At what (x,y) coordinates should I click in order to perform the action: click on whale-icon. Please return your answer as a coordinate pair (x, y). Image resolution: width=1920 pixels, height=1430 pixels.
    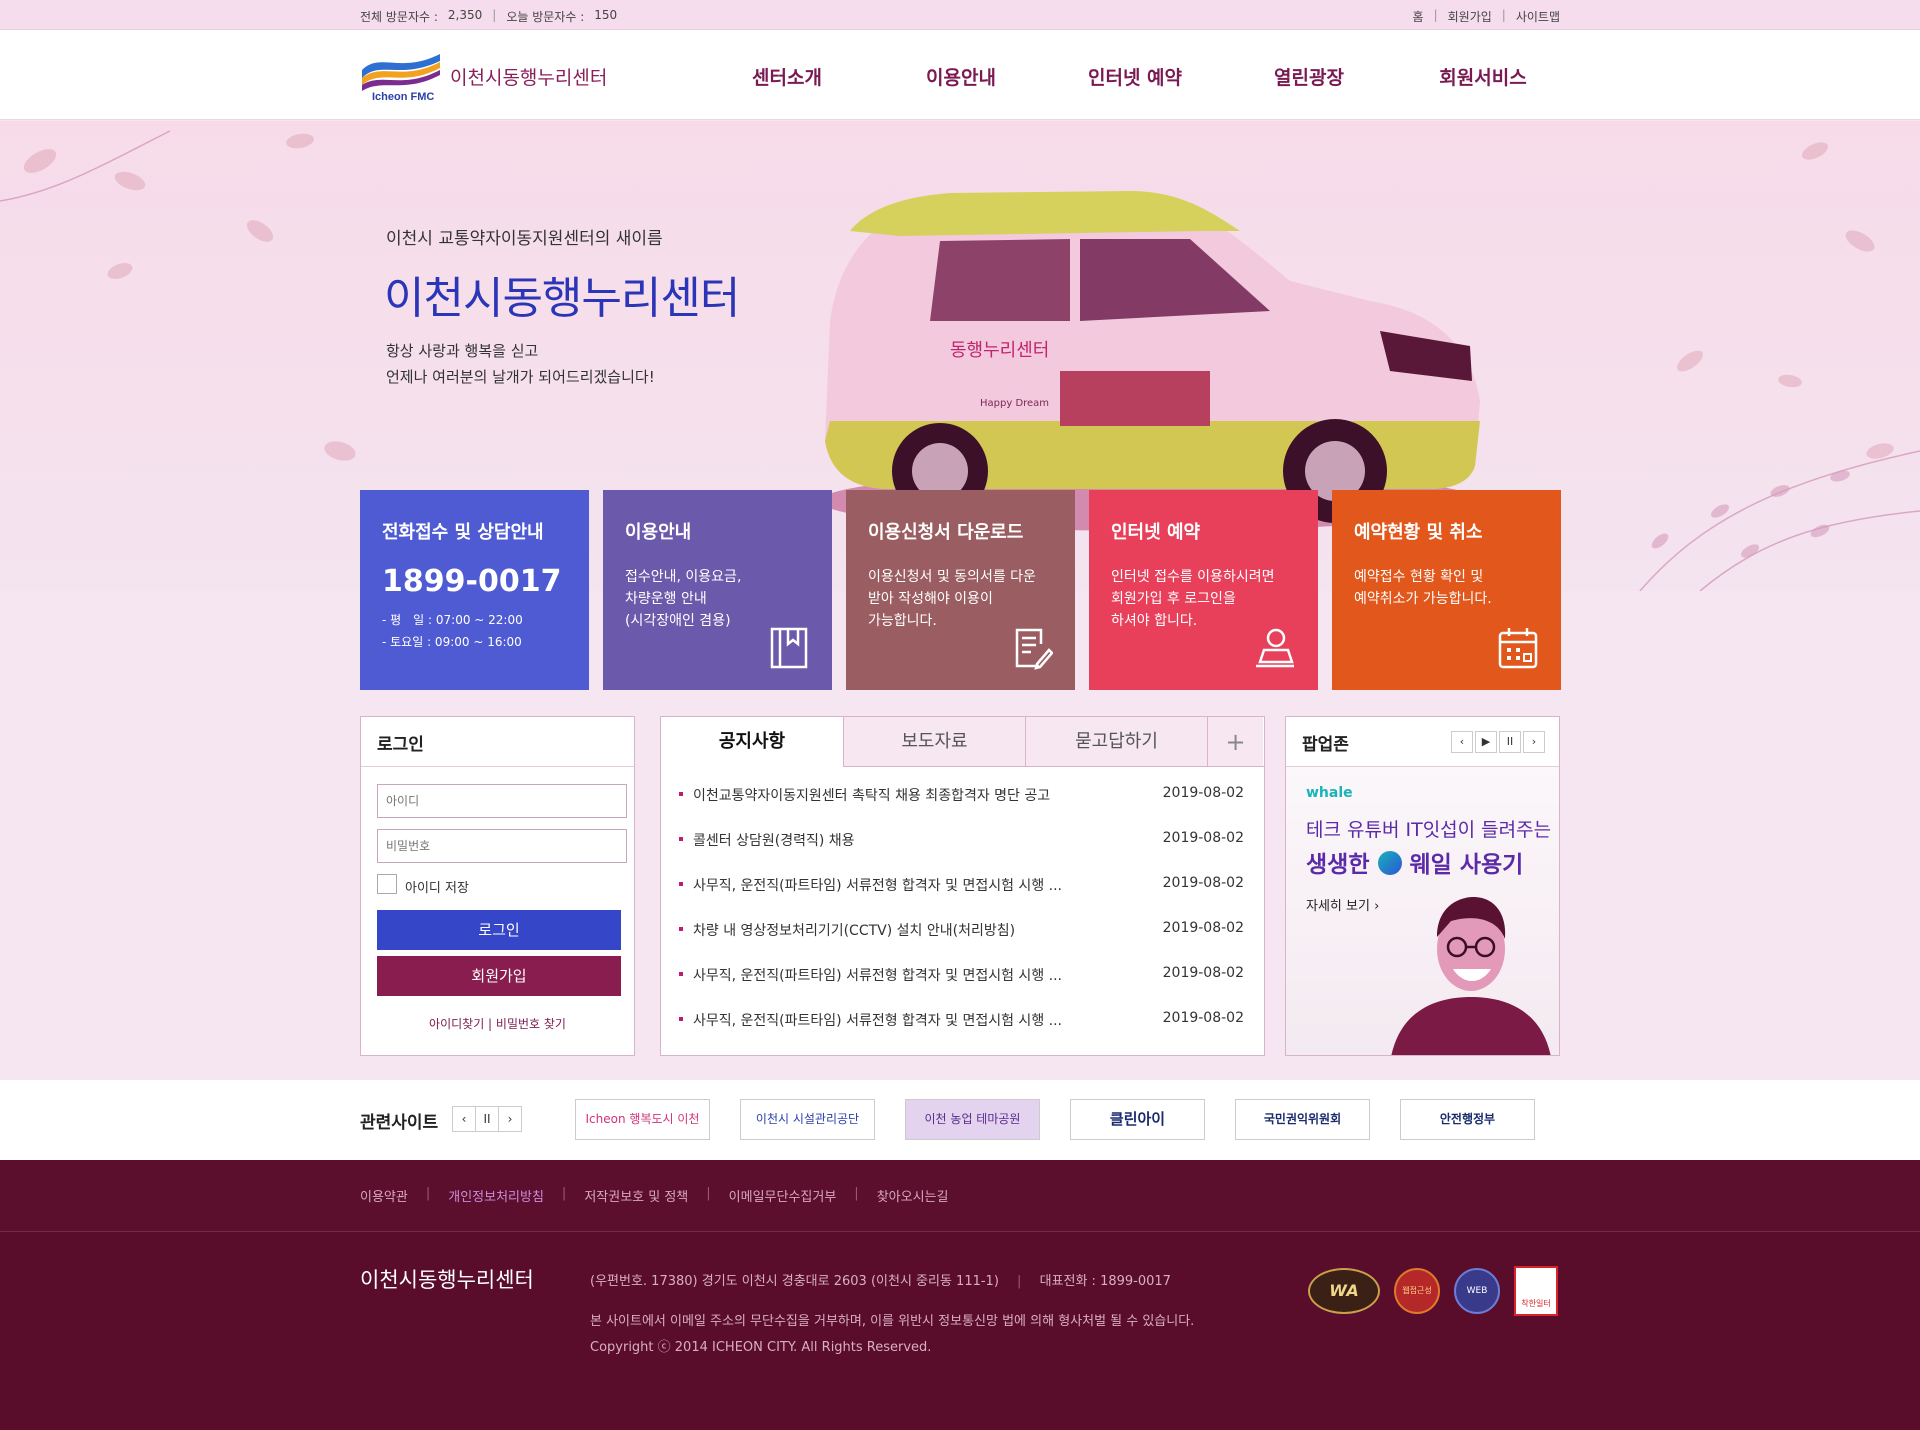
    Looking at the image, I should click on (1389, 863).